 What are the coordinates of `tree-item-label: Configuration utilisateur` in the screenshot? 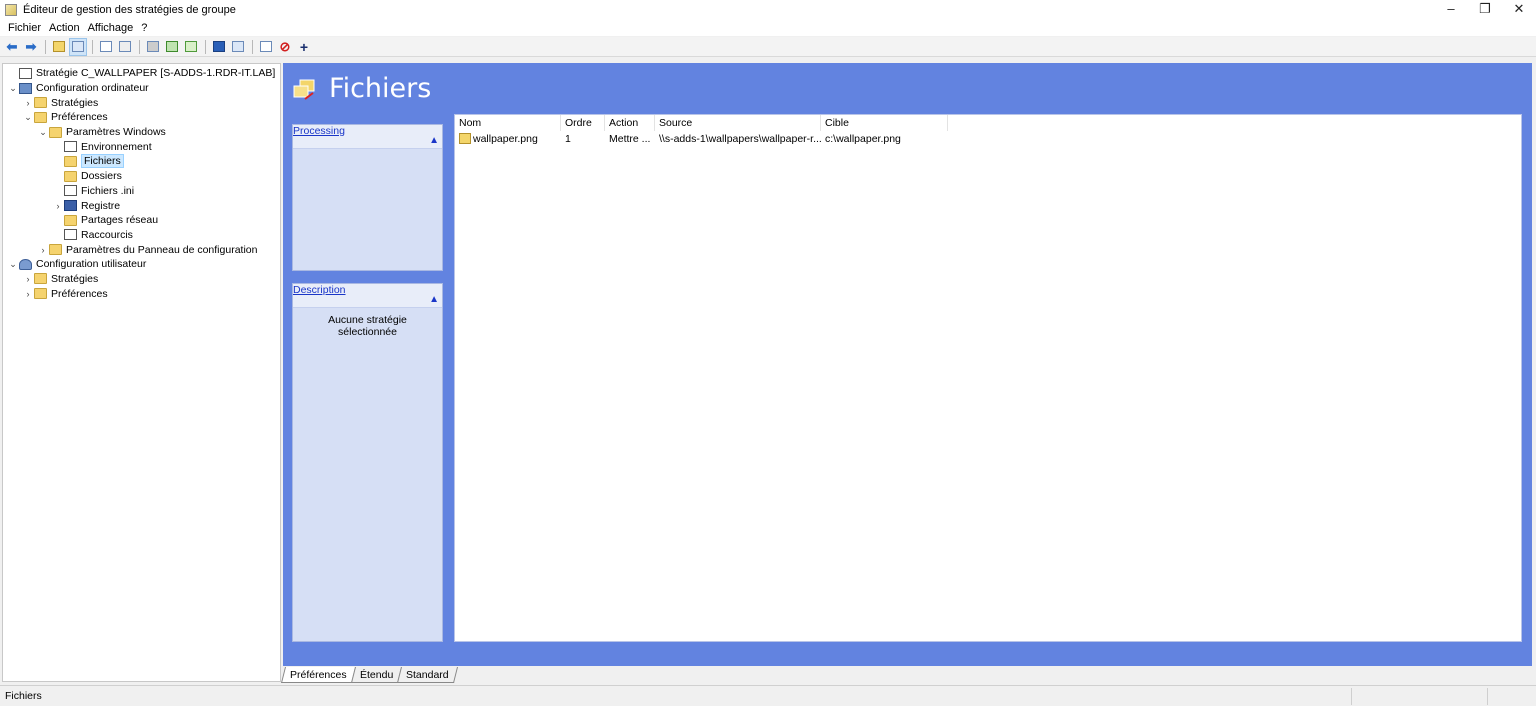 It's located at (91, 264).